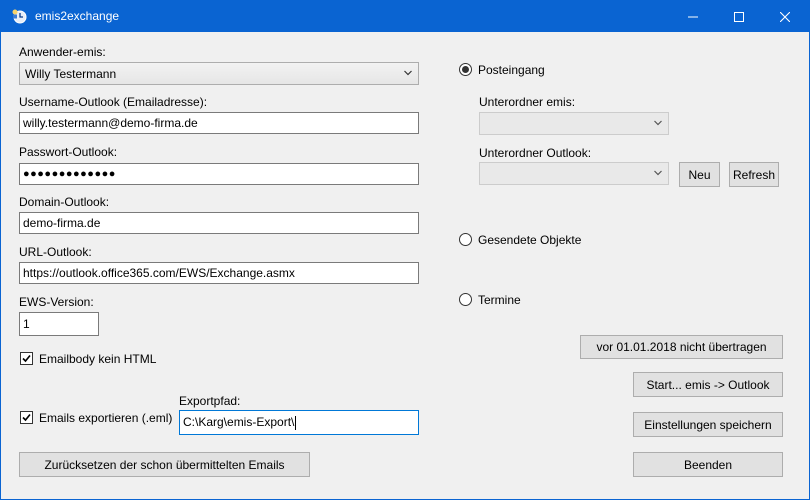 The image size is (810, 500). Describe the element at coordinates (77, 16) in the screenshot. I see `window-title: emis2exchange` at that location.